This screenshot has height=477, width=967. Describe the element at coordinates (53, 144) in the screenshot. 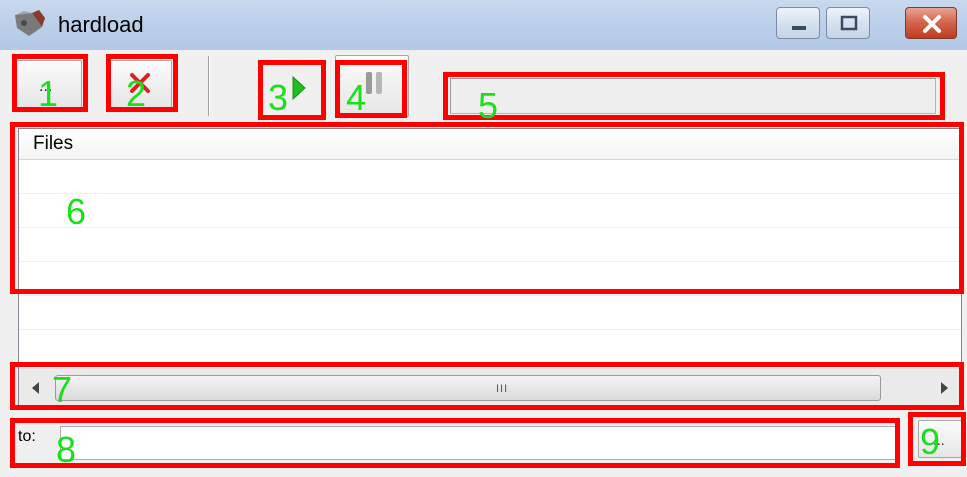

I see `column-header-files: Files` at that location.